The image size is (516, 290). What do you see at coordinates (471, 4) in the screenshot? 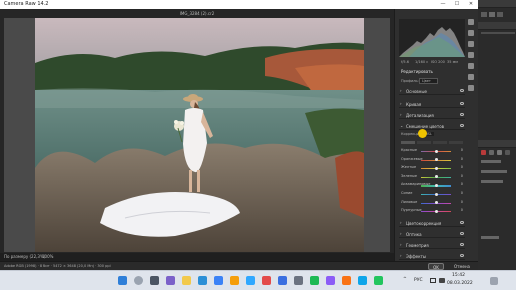
I see `close-button: ✕` at bounding box center [471, 4].